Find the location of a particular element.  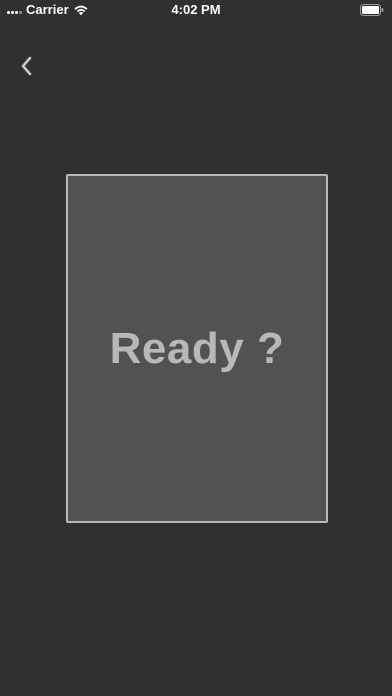

status-time: 4:02 PM is located at coordinates (196, 9).